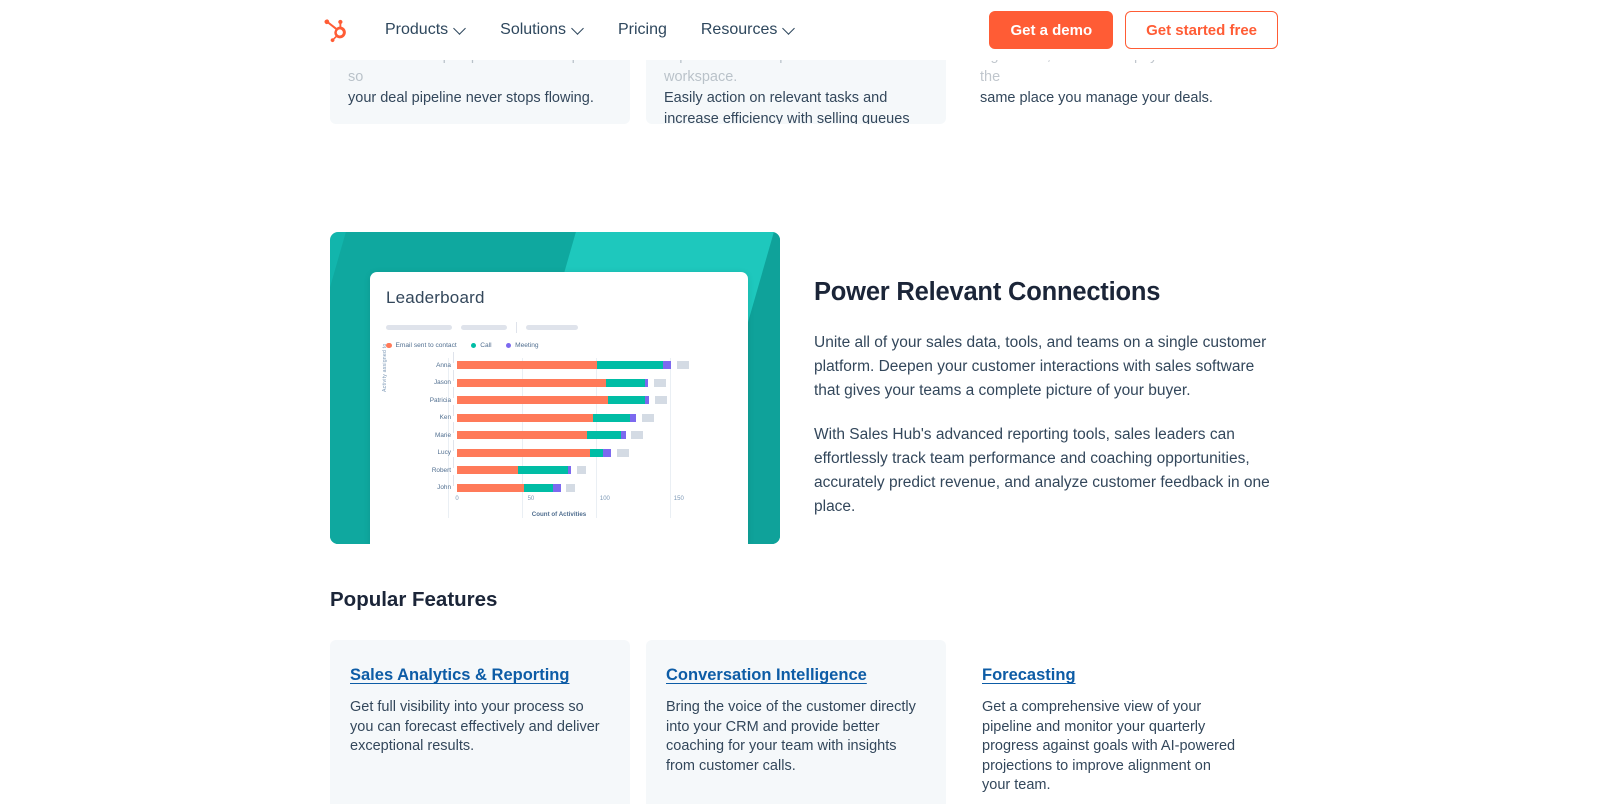 This screenshot has height=804, width=1600. What do you see at coordinates (426, 345) in the screenshot?
I see `legend-label: Email sent to contact` at bounding box center [426, 345].